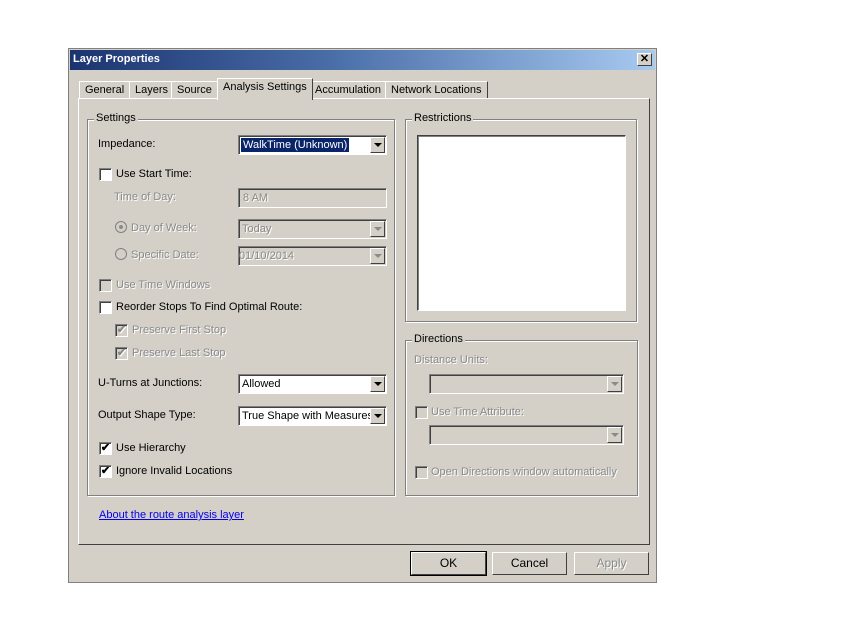  I want to click on specific-date-radio, so click(121, 254).